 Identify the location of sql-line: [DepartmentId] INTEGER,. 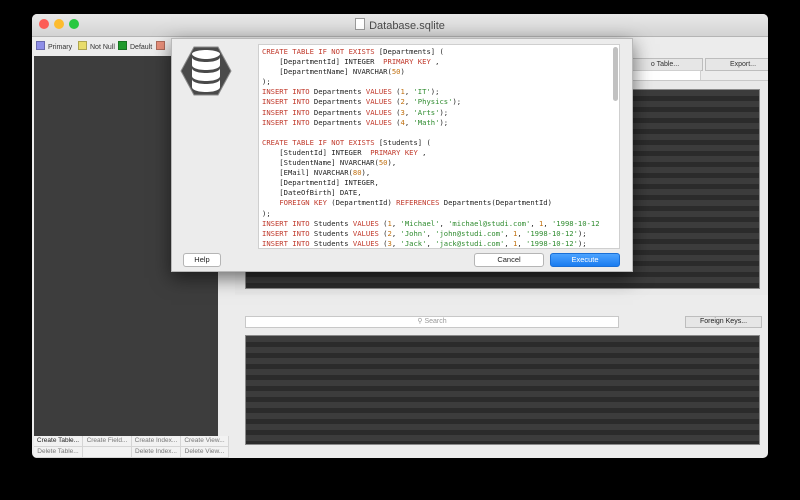
(320, 183).